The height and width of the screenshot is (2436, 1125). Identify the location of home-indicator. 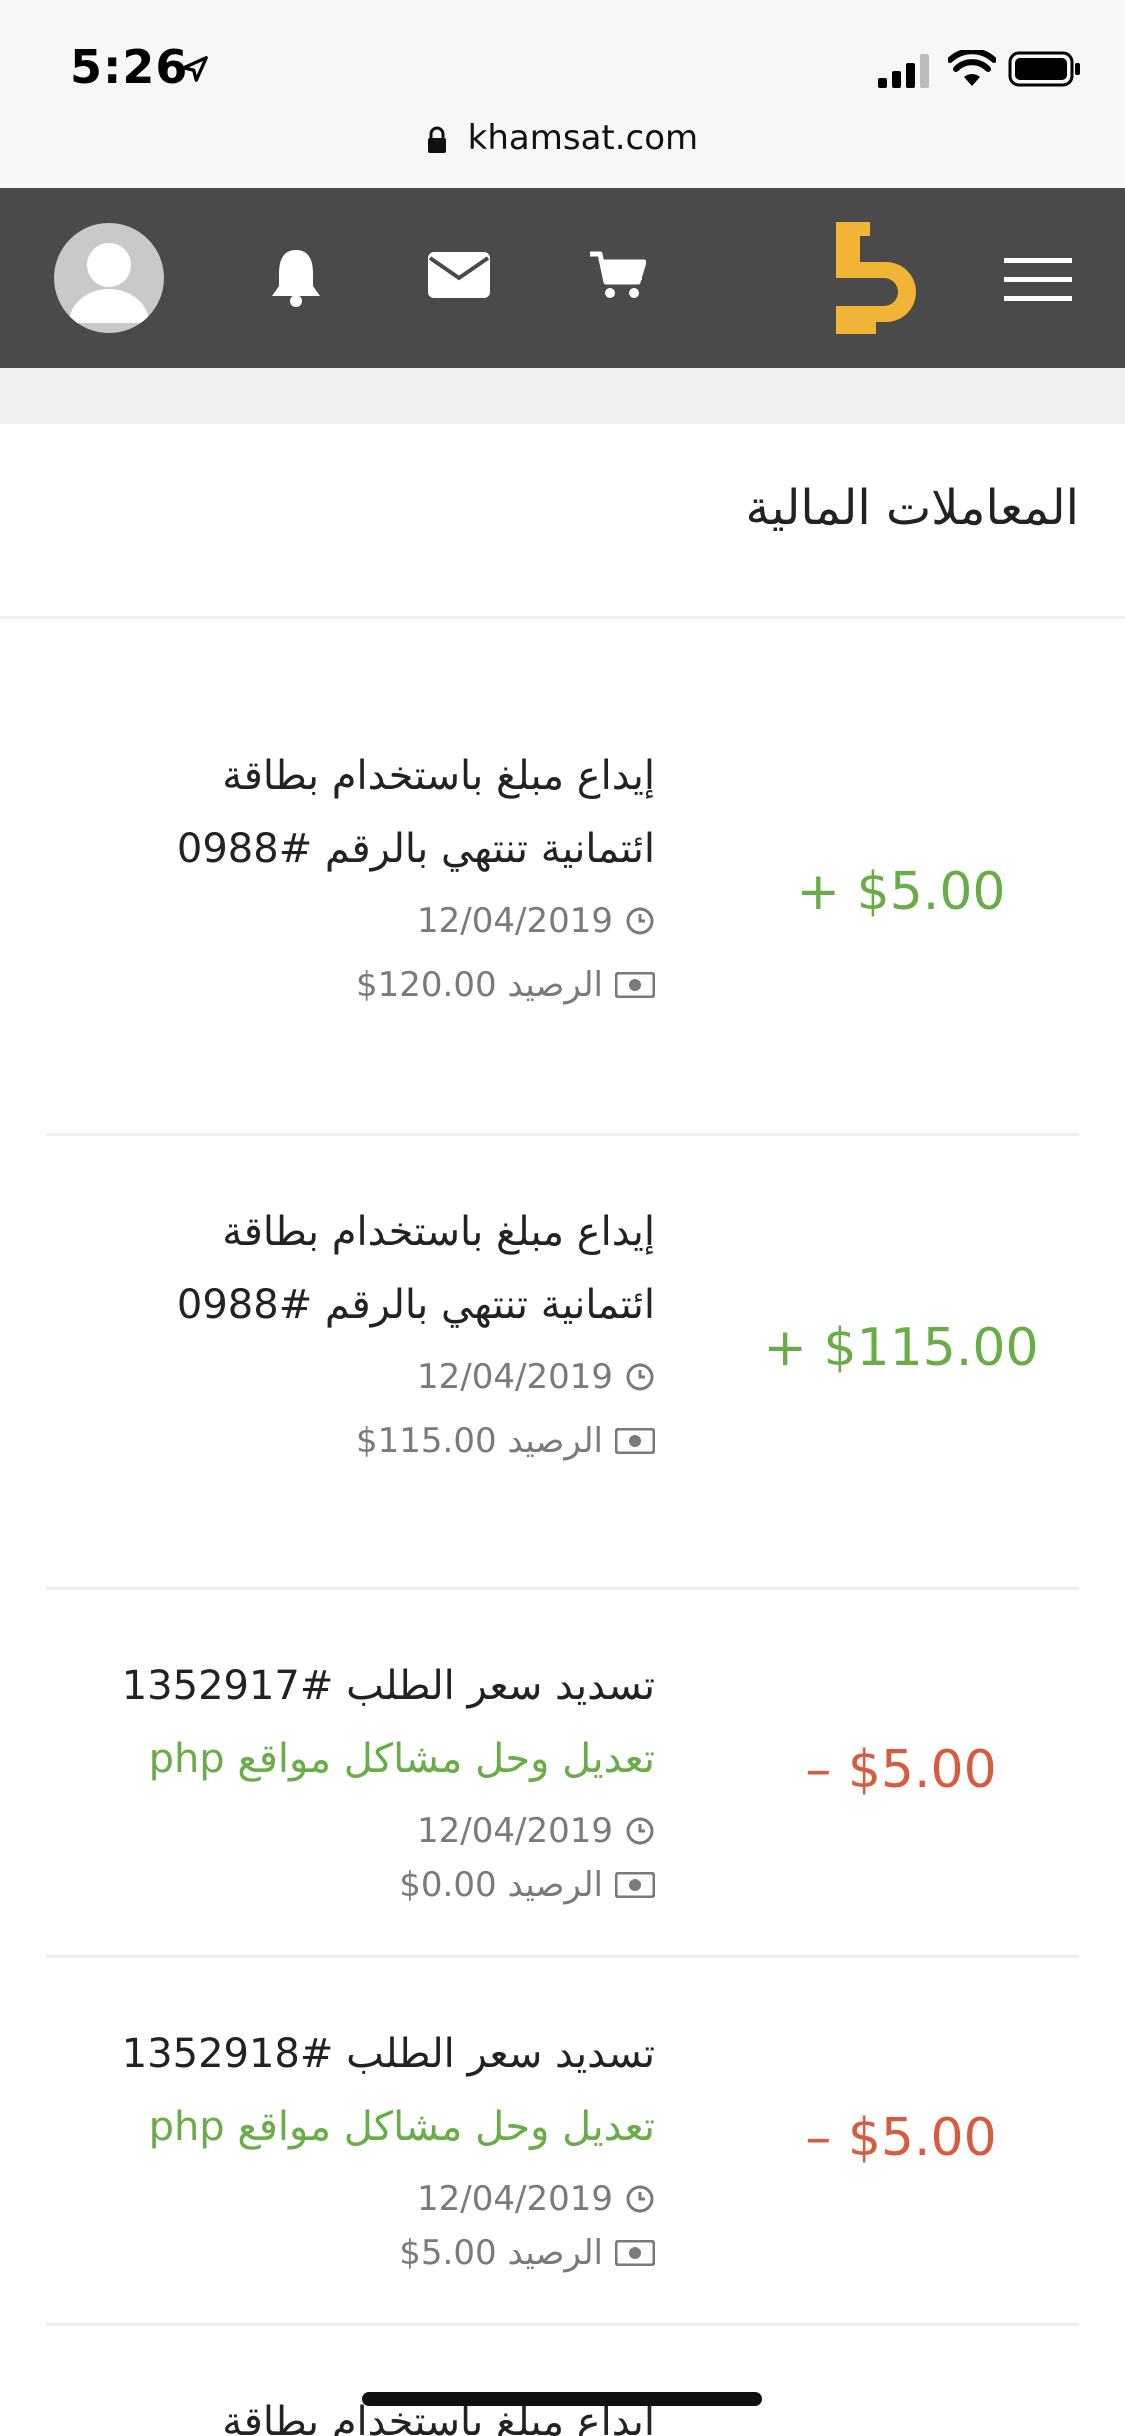
(562, 2399).